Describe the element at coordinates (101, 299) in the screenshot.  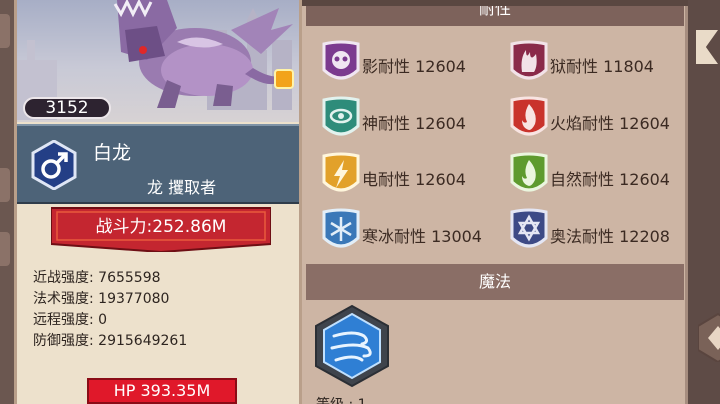
I see `spell-stat: 法术强度: 19377080` at that location.